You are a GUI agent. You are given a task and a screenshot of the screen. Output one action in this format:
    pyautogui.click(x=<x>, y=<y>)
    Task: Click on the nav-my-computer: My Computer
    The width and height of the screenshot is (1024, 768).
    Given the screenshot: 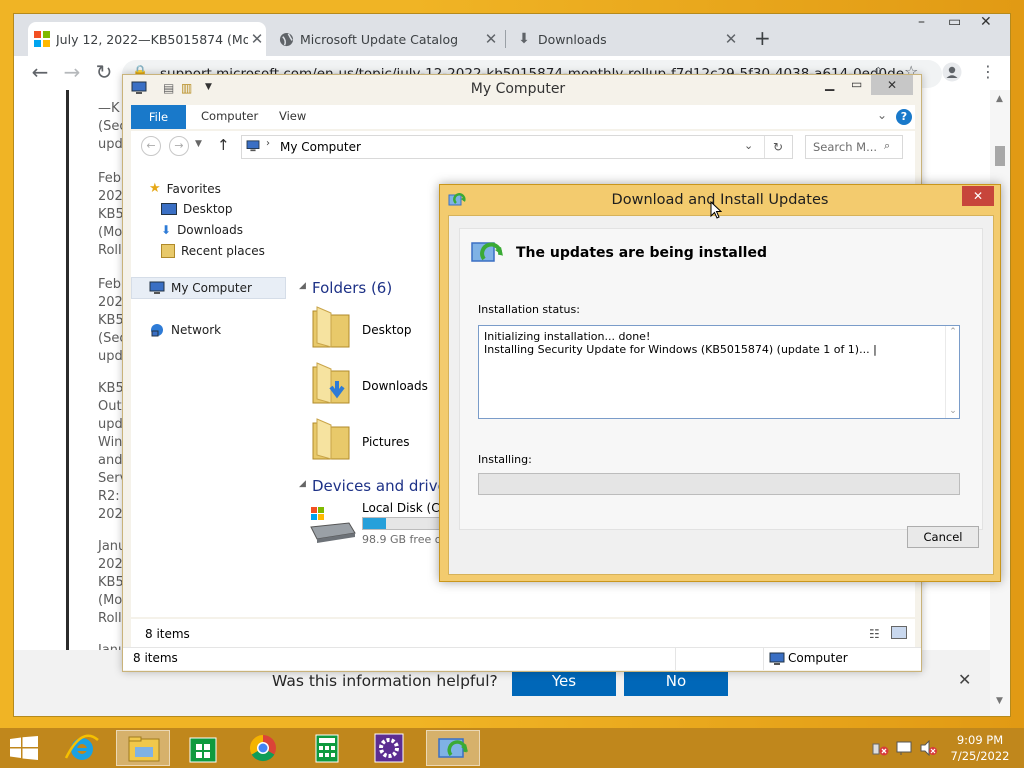 What is the action you would take?
    pyautogui.click(x=200, y=288)
    